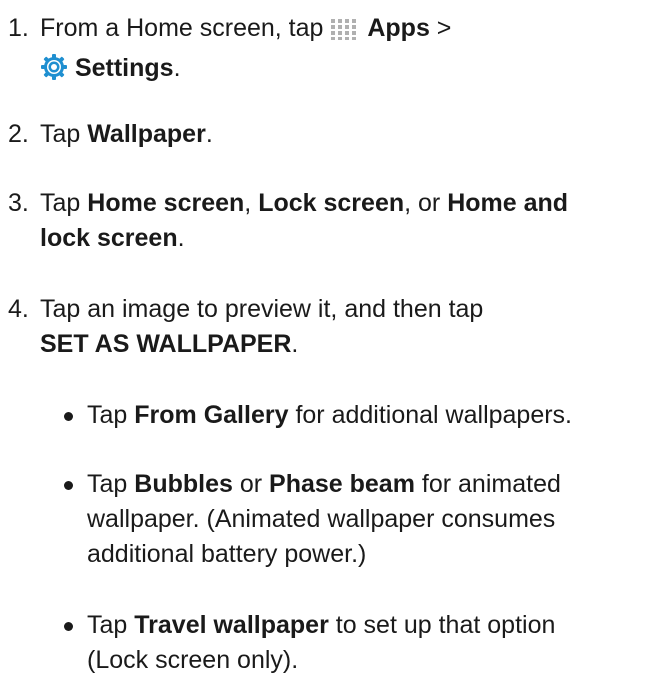 This screenshot has height=678, width=657. Describe the element at coordinates (182, 28) in the screenshot. I see `step-1-text-a: From a Home screen, tap` at that location.